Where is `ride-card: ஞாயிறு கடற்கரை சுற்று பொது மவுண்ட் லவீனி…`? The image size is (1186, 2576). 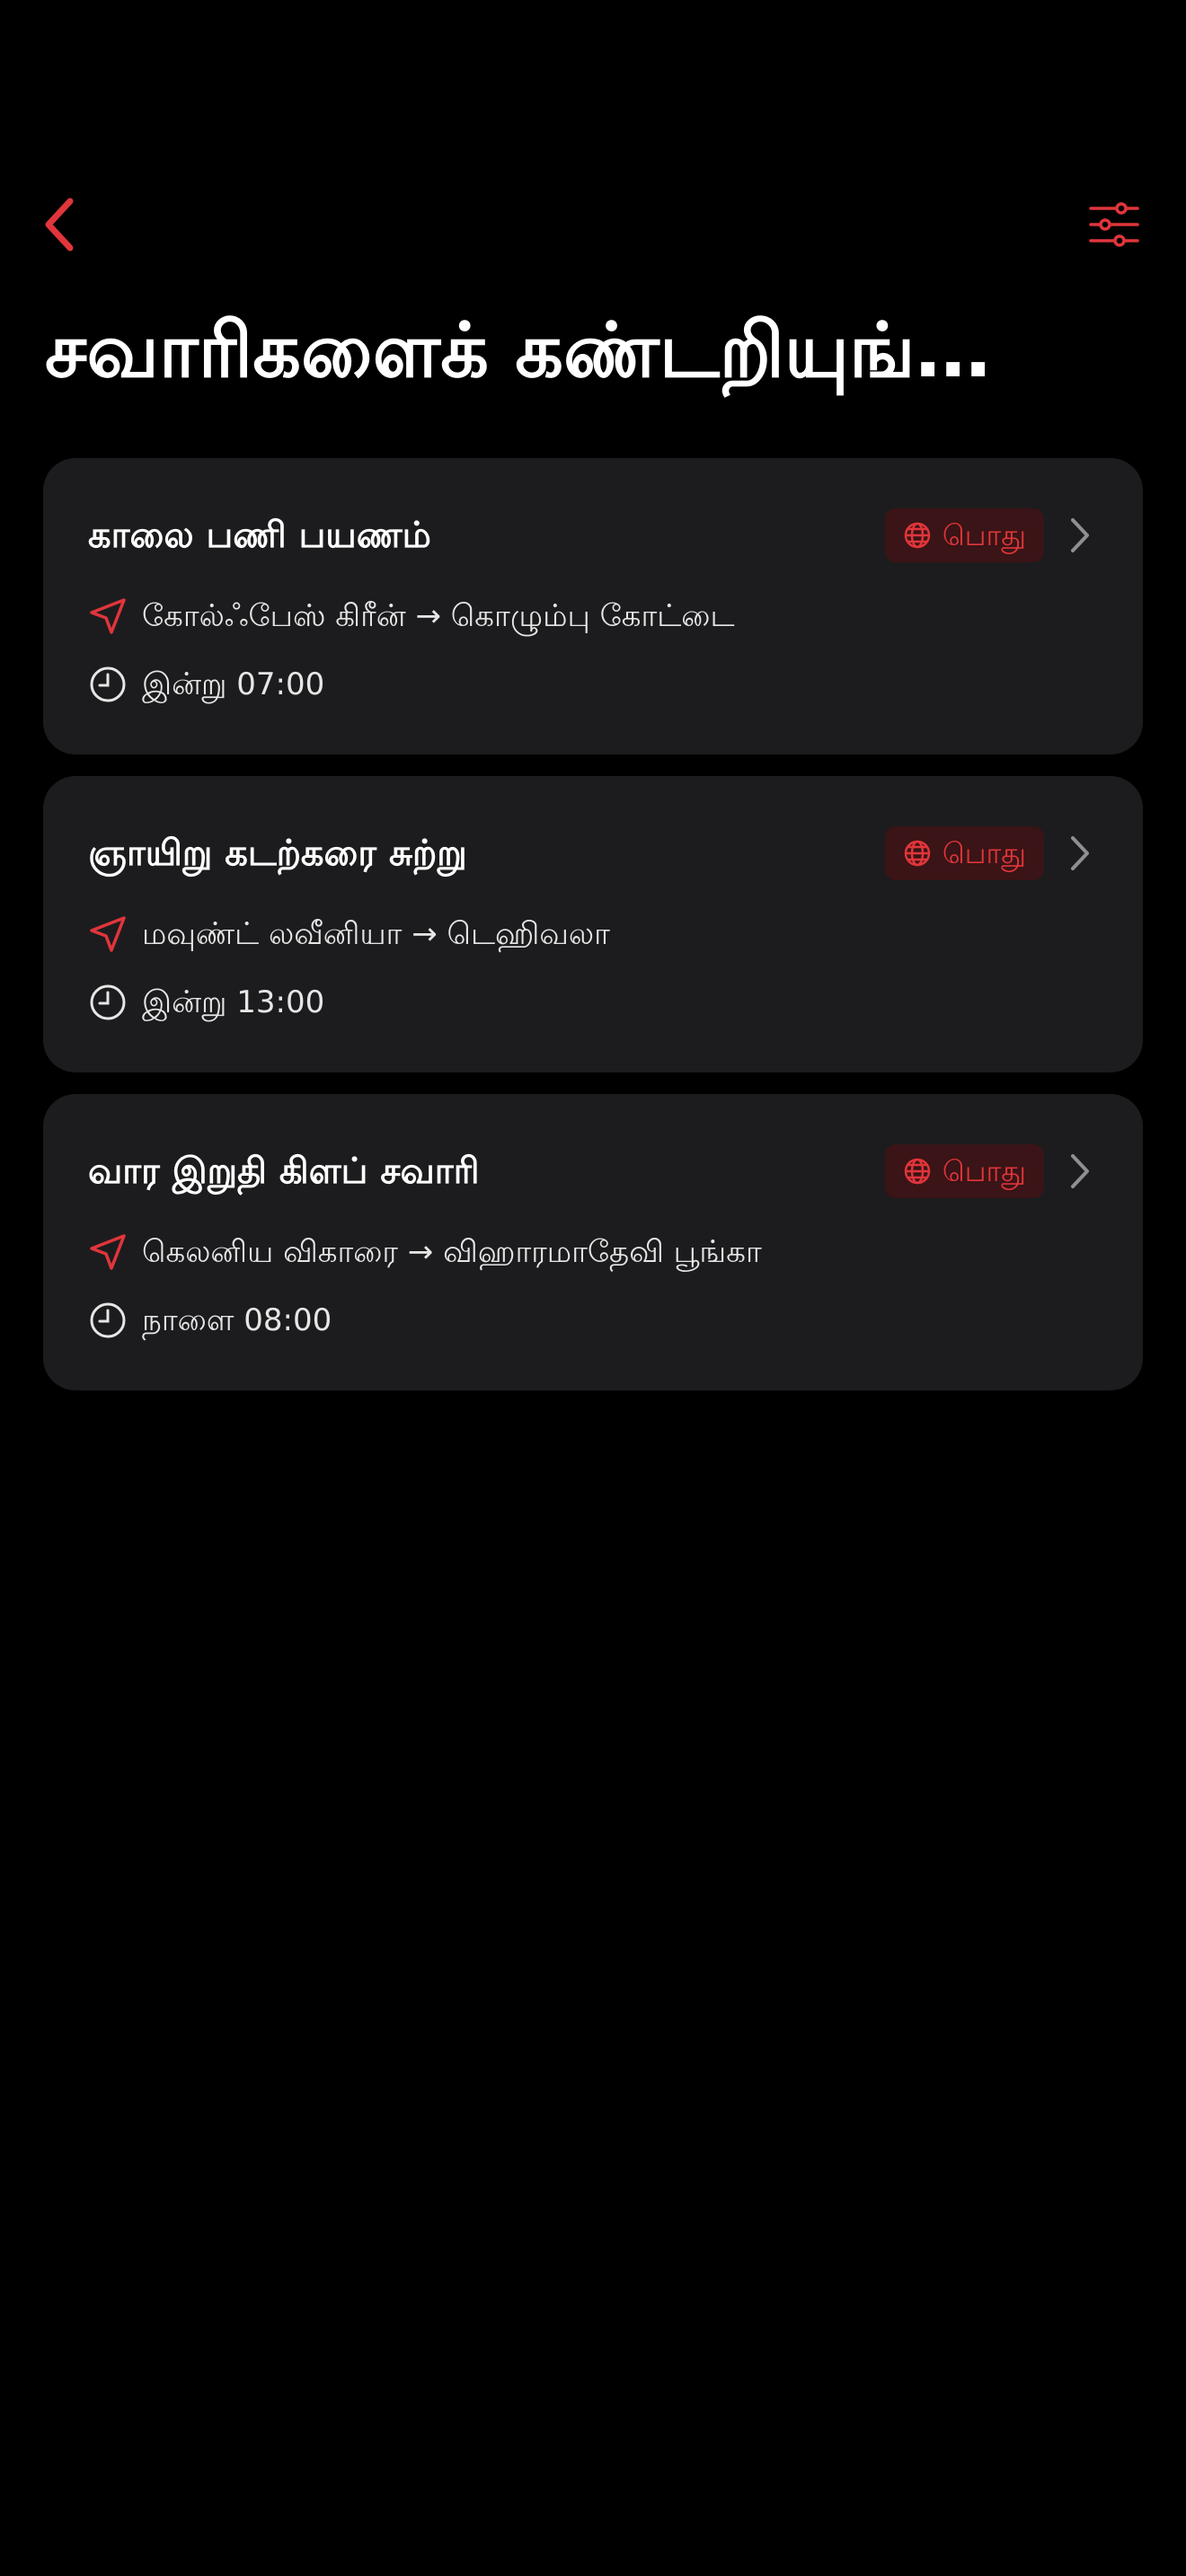 ride-card: ஞாயிறு கடற்கரை சுற்று பொது மவுண்ட் லவீனி… is located at coordinates (593, 924).